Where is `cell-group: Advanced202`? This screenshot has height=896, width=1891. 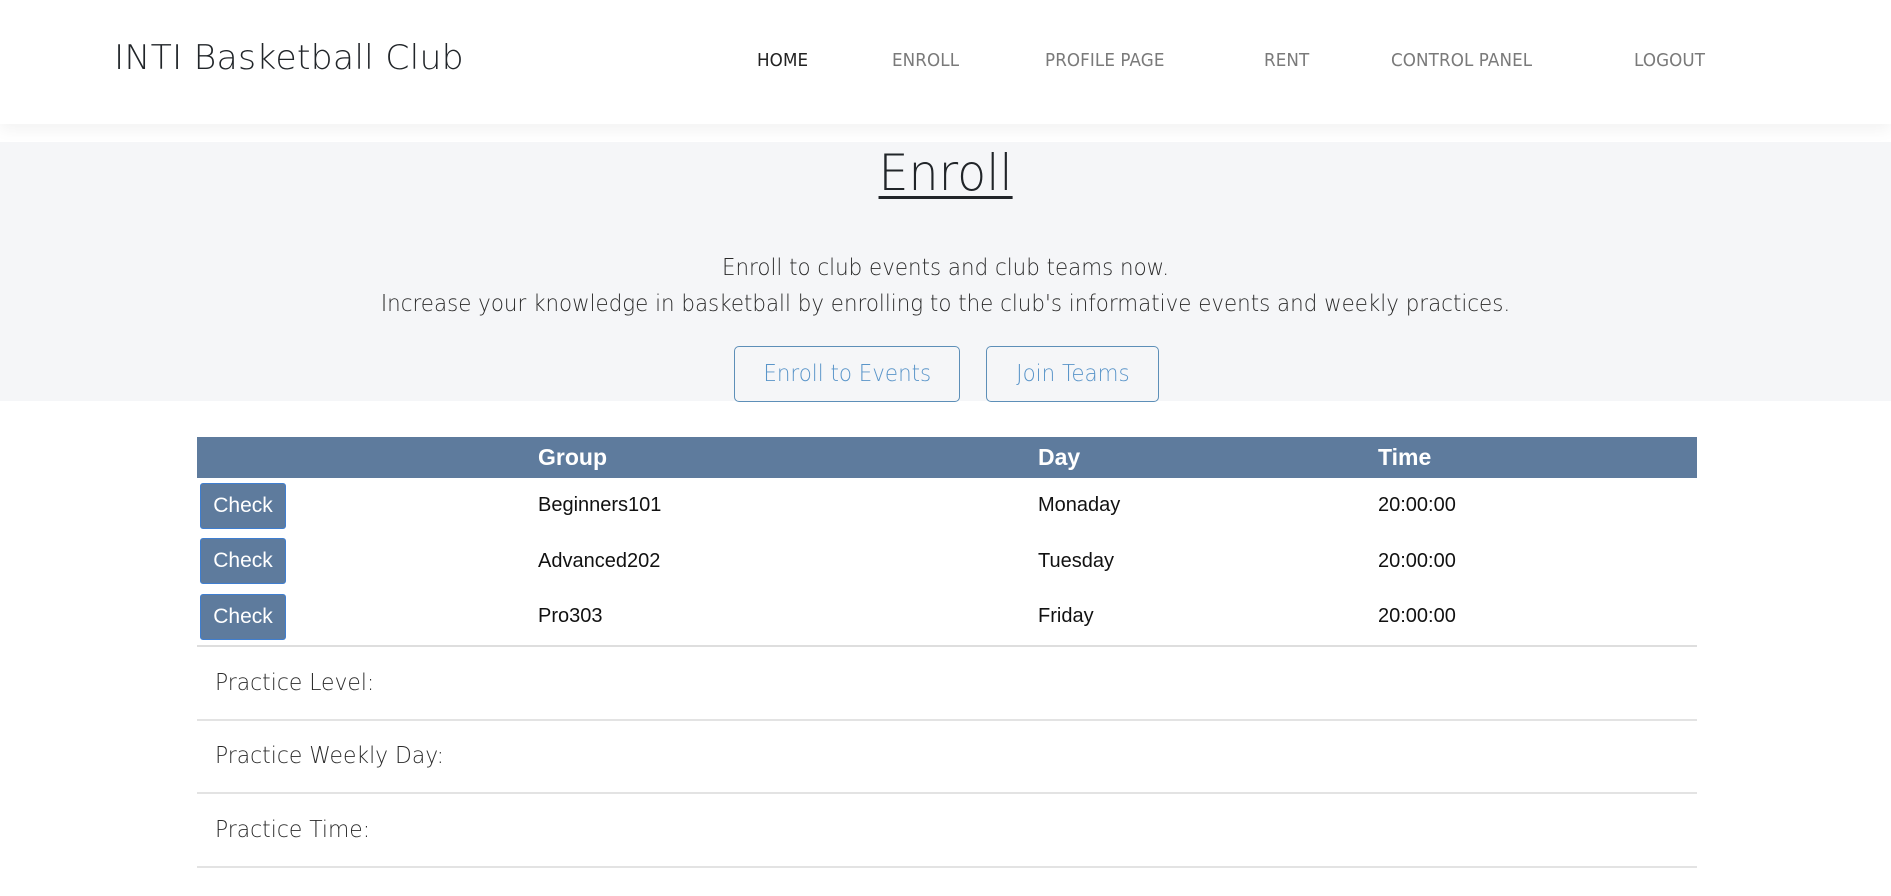 cell-group: Advanced202 is located at coordinates (599, 560).